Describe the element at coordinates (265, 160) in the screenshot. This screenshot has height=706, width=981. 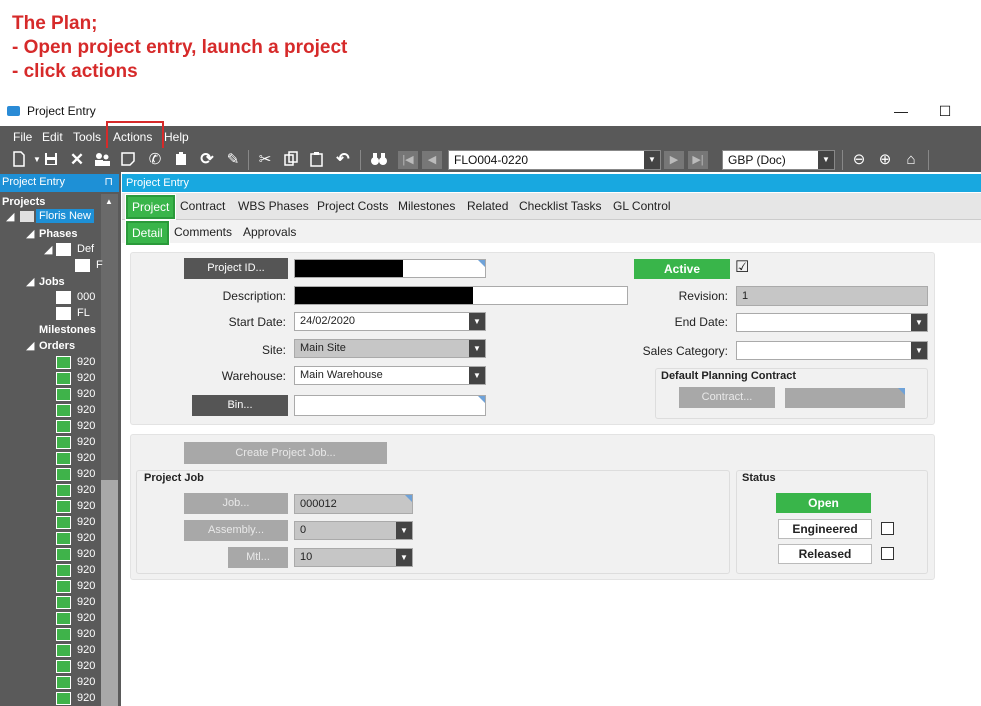
I see `cut-icon: ✂` at that location.